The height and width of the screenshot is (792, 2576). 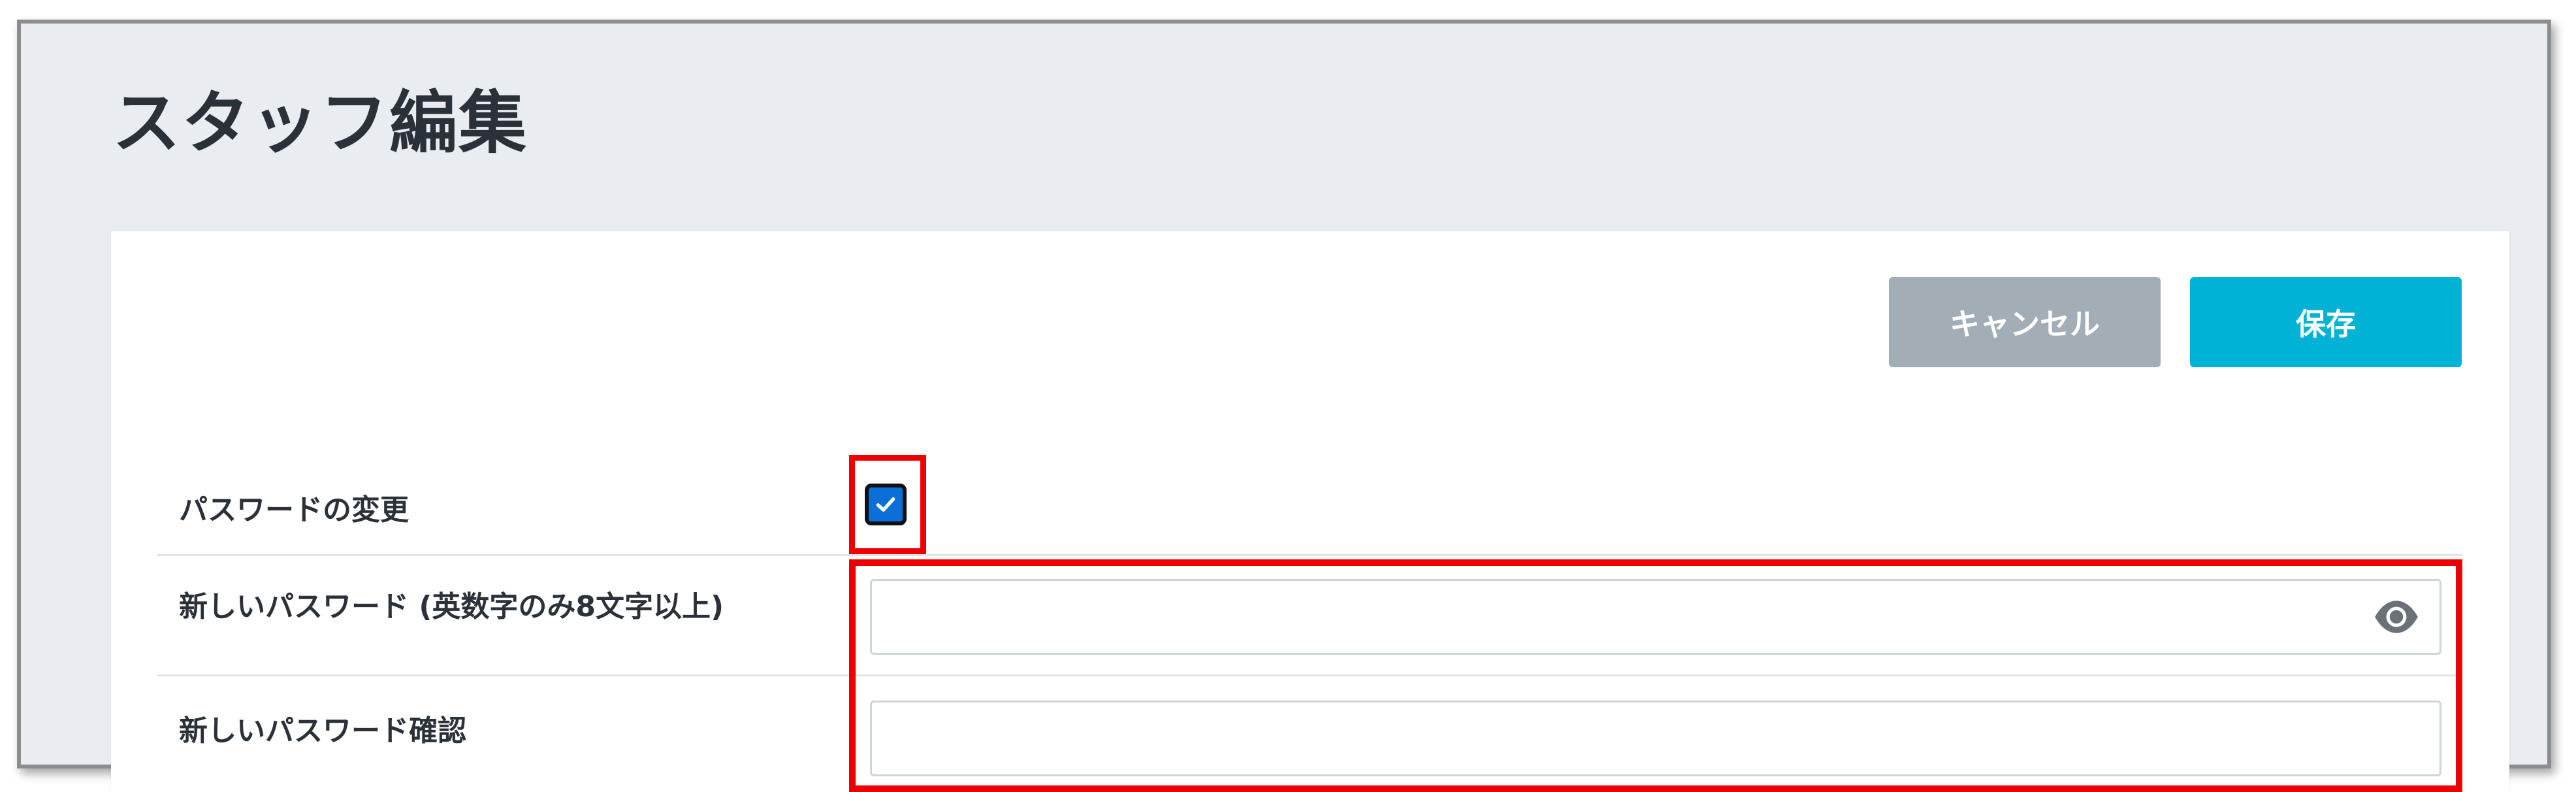 I want to click on new-password-label: 新しいパスワード (英数字のみ8文字以上), so click(x=451, y=606).